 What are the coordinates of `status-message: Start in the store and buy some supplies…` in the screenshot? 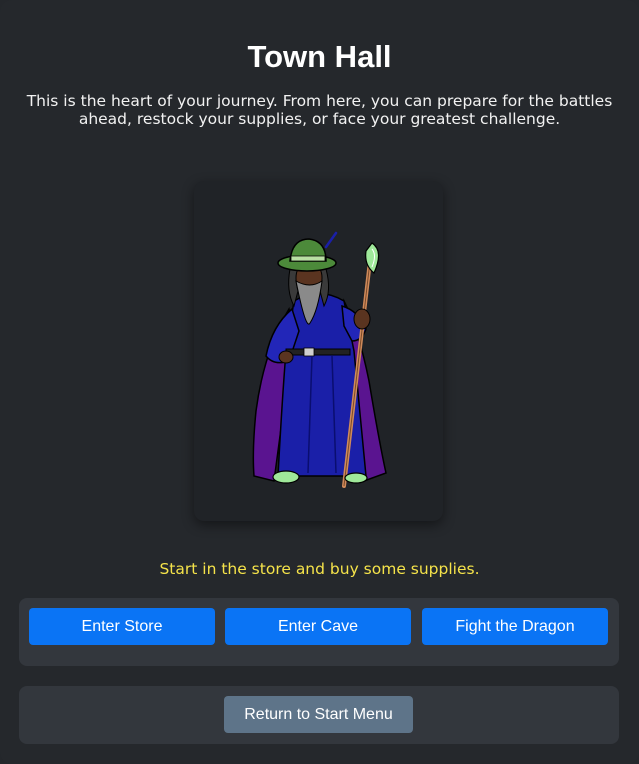 It's located at (319, 569).